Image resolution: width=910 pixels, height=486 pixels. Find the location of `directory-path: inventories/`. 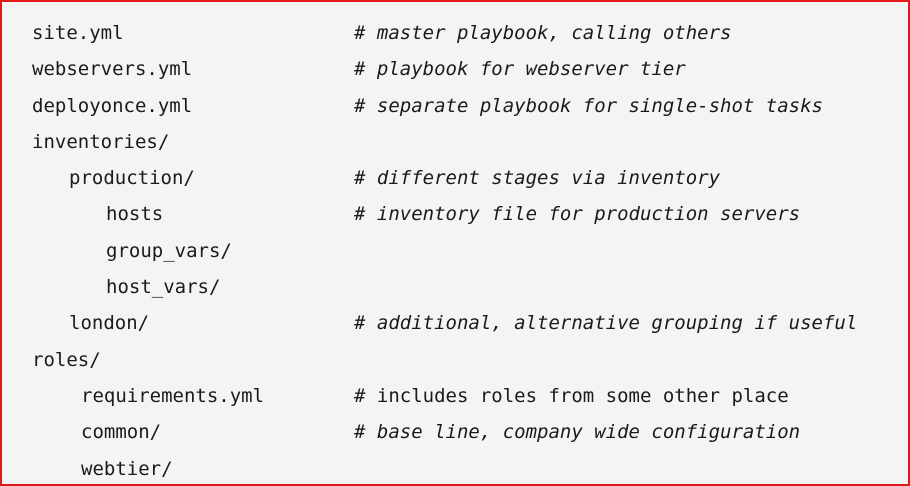

directory-path: inventories/ is located at coordinates (101, 141).